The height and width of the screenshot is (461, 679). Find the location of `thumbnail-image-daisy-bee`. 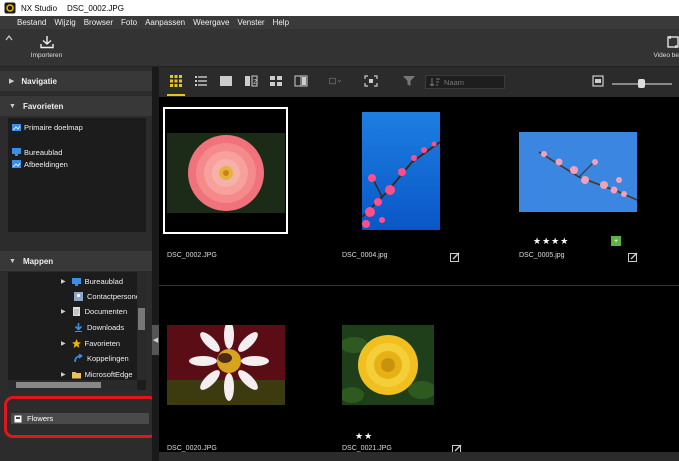

thumbnail-image-daisy-bee is located at coordinates (226, 365).